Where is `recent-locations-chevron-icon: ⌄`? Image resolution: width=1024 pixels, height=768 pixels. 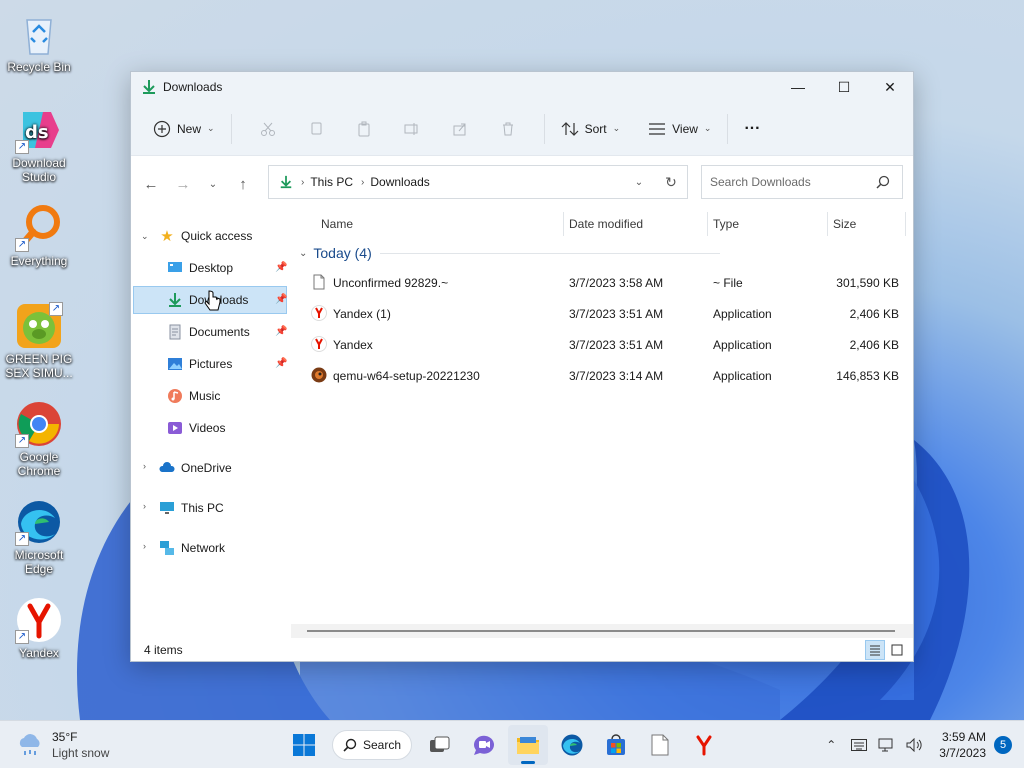 recent-locations-chevron-icon: ⌄ is located at coordinates (213, 184).